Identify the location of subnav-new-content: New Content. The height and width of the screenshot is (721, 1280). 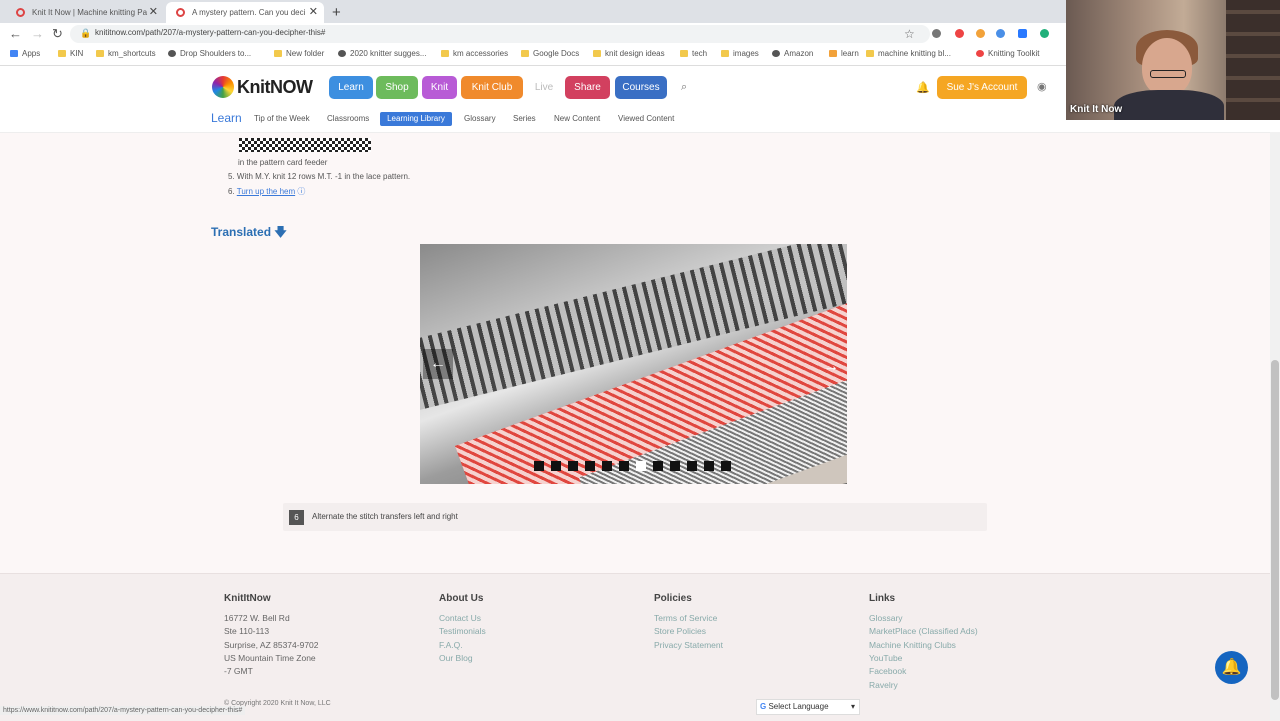
(577, 118).